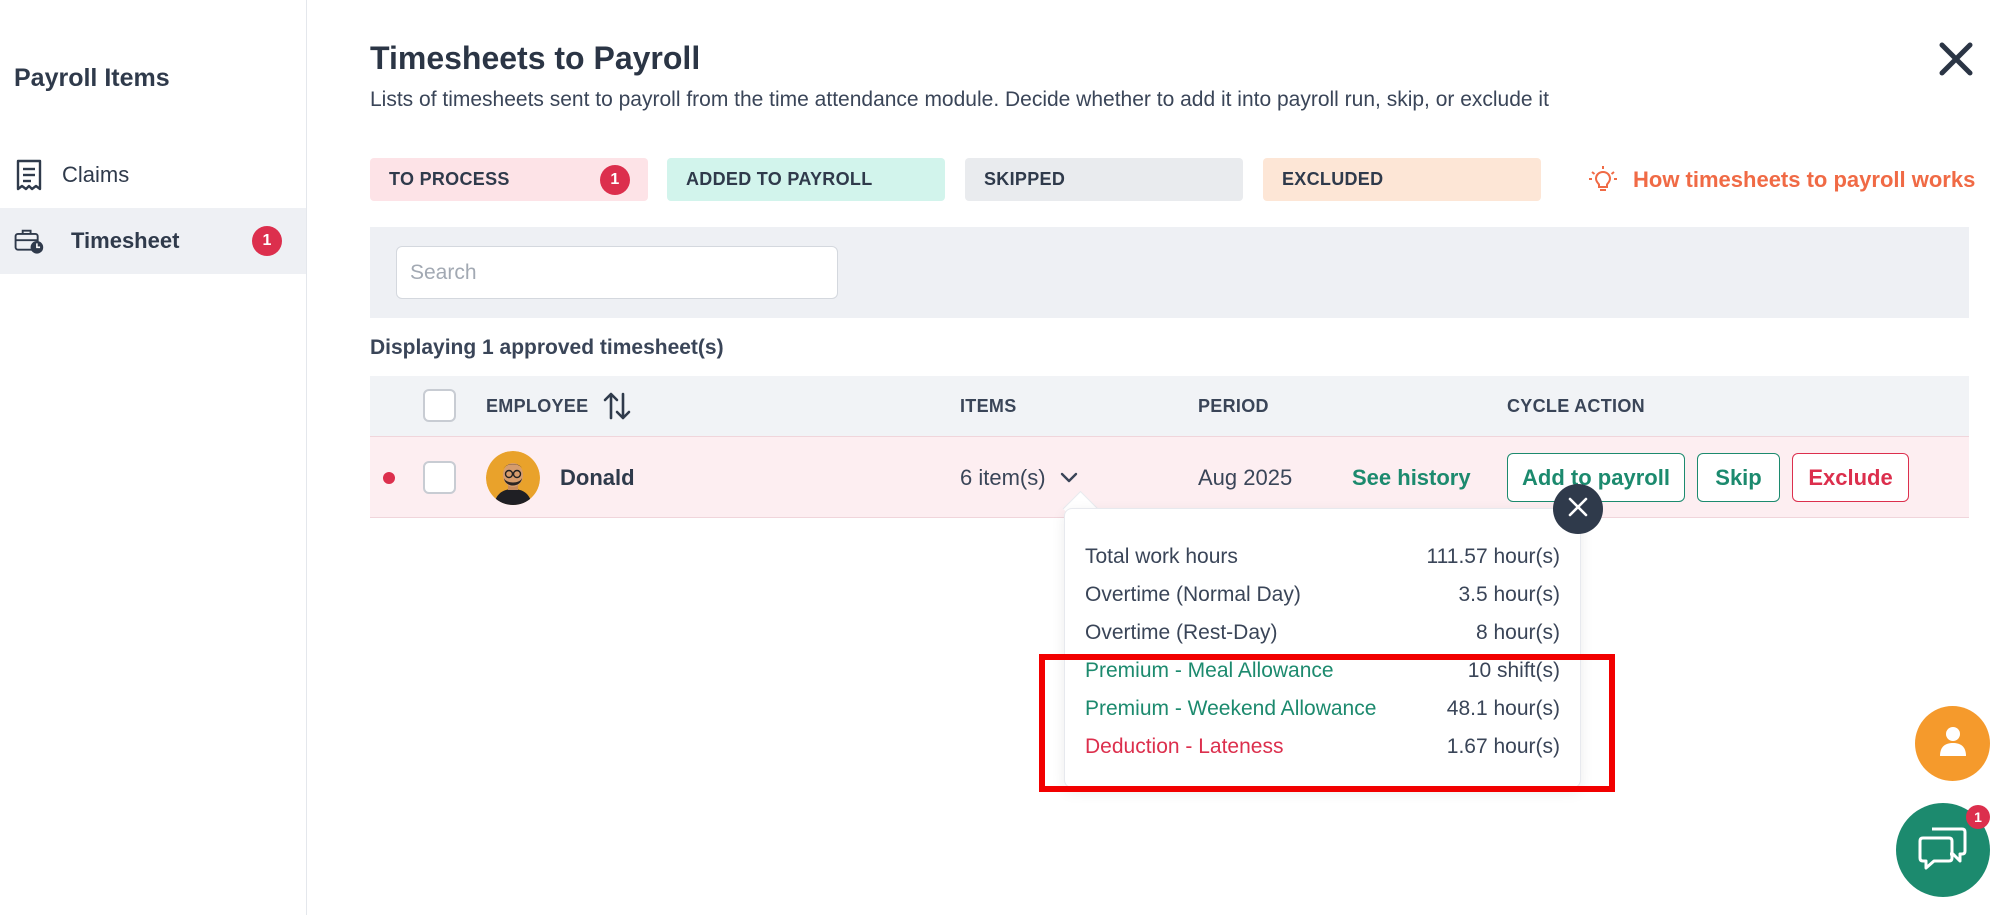 This screenshot has height=915, width=2000. I want to click on list-item: Premium - Meal Allowance 10 shift(s), so click(1322, 674).